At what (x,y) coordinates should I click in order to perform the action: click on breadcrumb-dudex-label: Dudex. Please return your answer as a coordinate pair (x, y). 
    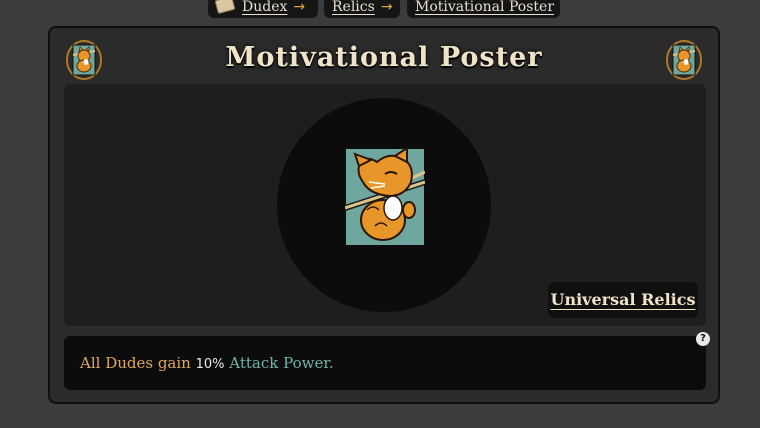
    Looking at the image, I should click on (264, 7).